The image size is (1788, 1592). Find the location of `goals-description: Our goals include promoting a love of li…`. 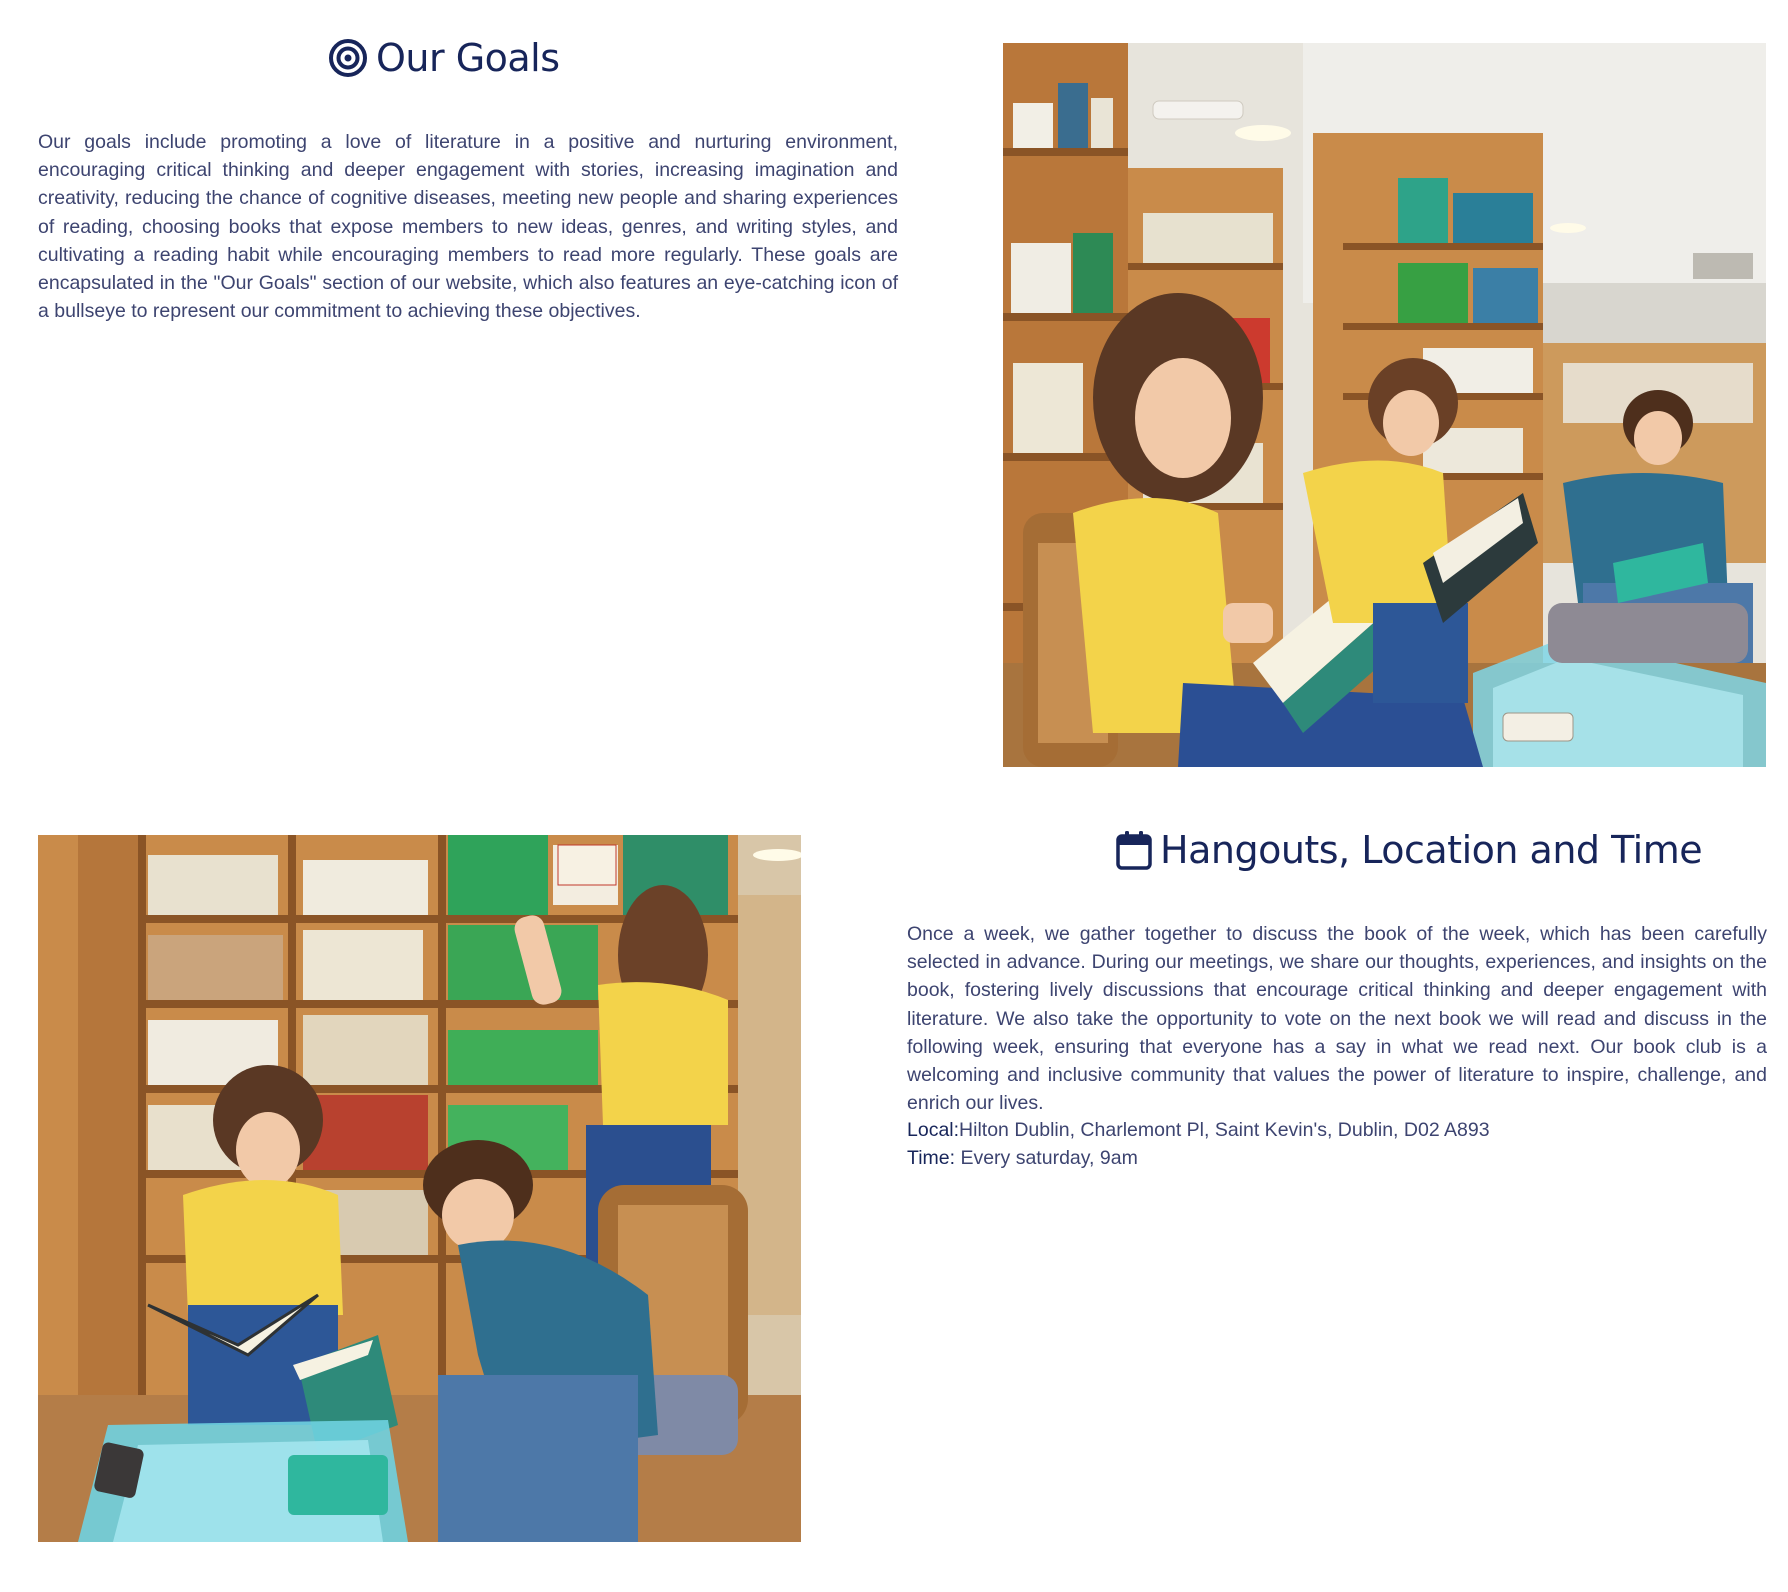

goals-description: Our goals include promoting a love of li… is located at coordinates (468, 227).